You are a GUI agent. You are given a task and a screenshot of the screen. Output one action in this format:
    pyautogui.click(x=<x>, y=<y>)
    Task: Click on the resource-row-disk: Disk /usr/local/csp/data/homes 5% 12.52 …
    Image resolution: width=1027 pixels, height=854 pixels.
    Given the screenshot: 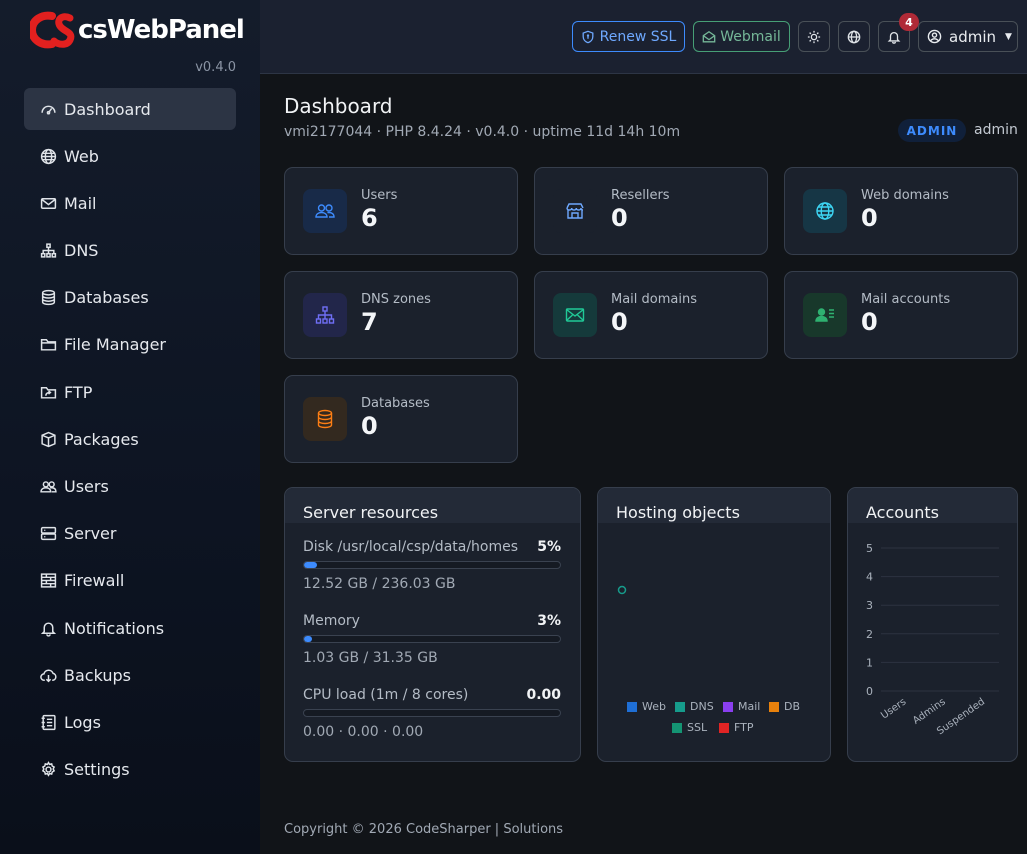 What is the action you would take?
    pyautogui.click(x=432, y=565)
    